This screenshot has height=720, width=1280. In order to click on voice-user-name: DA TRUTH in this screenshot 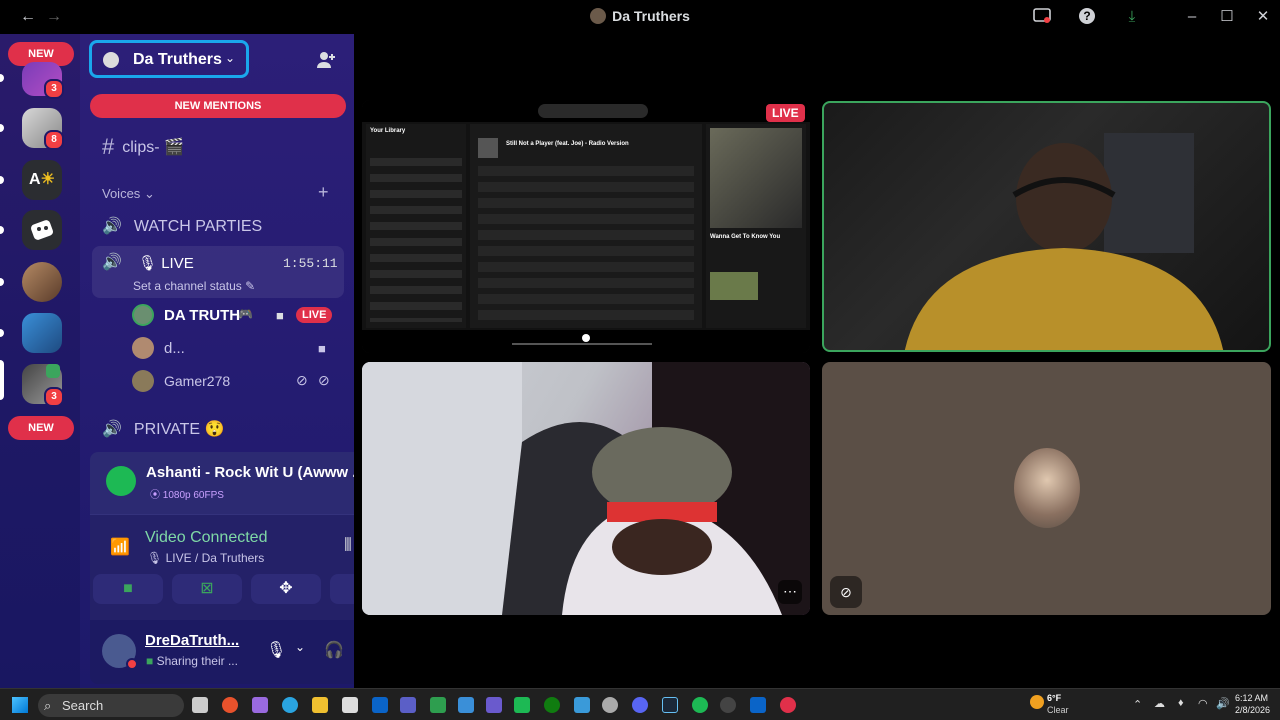, I will do `click(202, 315)`.